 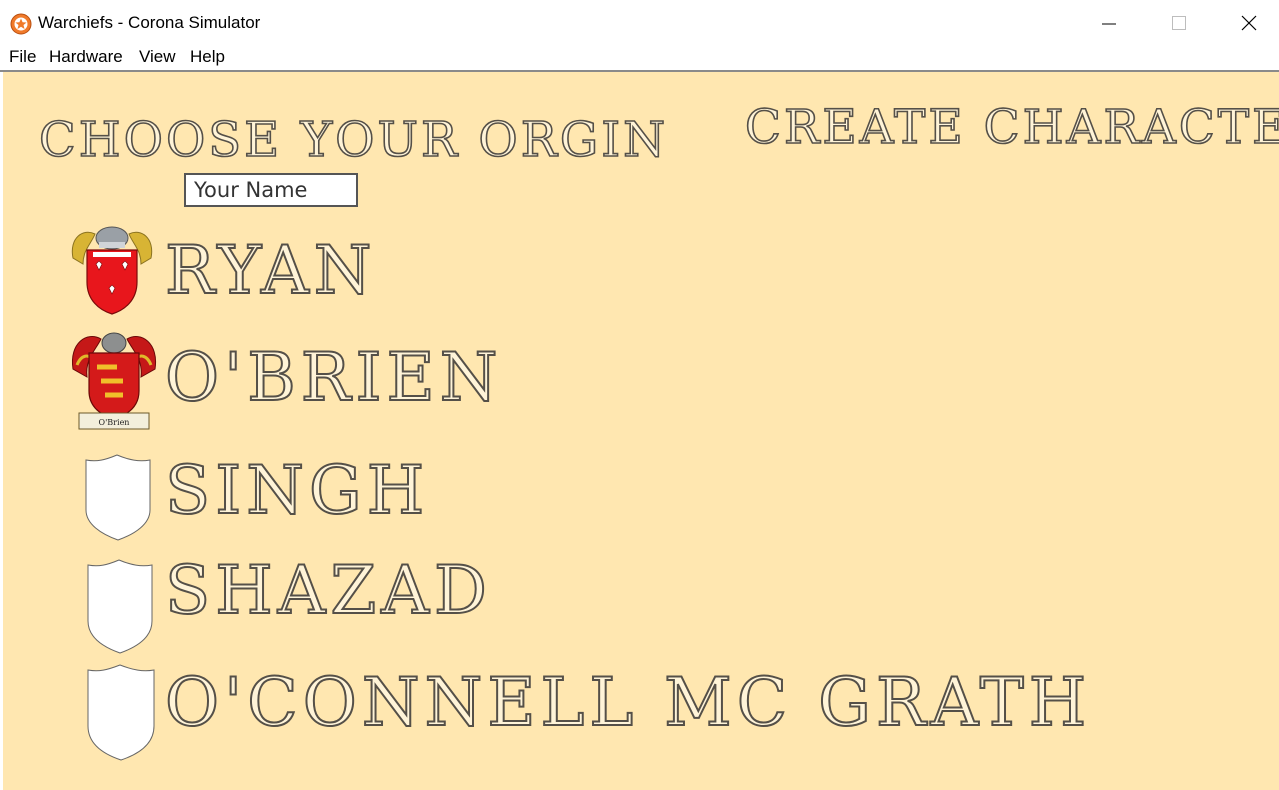 I want to click on name-input, so click(x=271, y=190).